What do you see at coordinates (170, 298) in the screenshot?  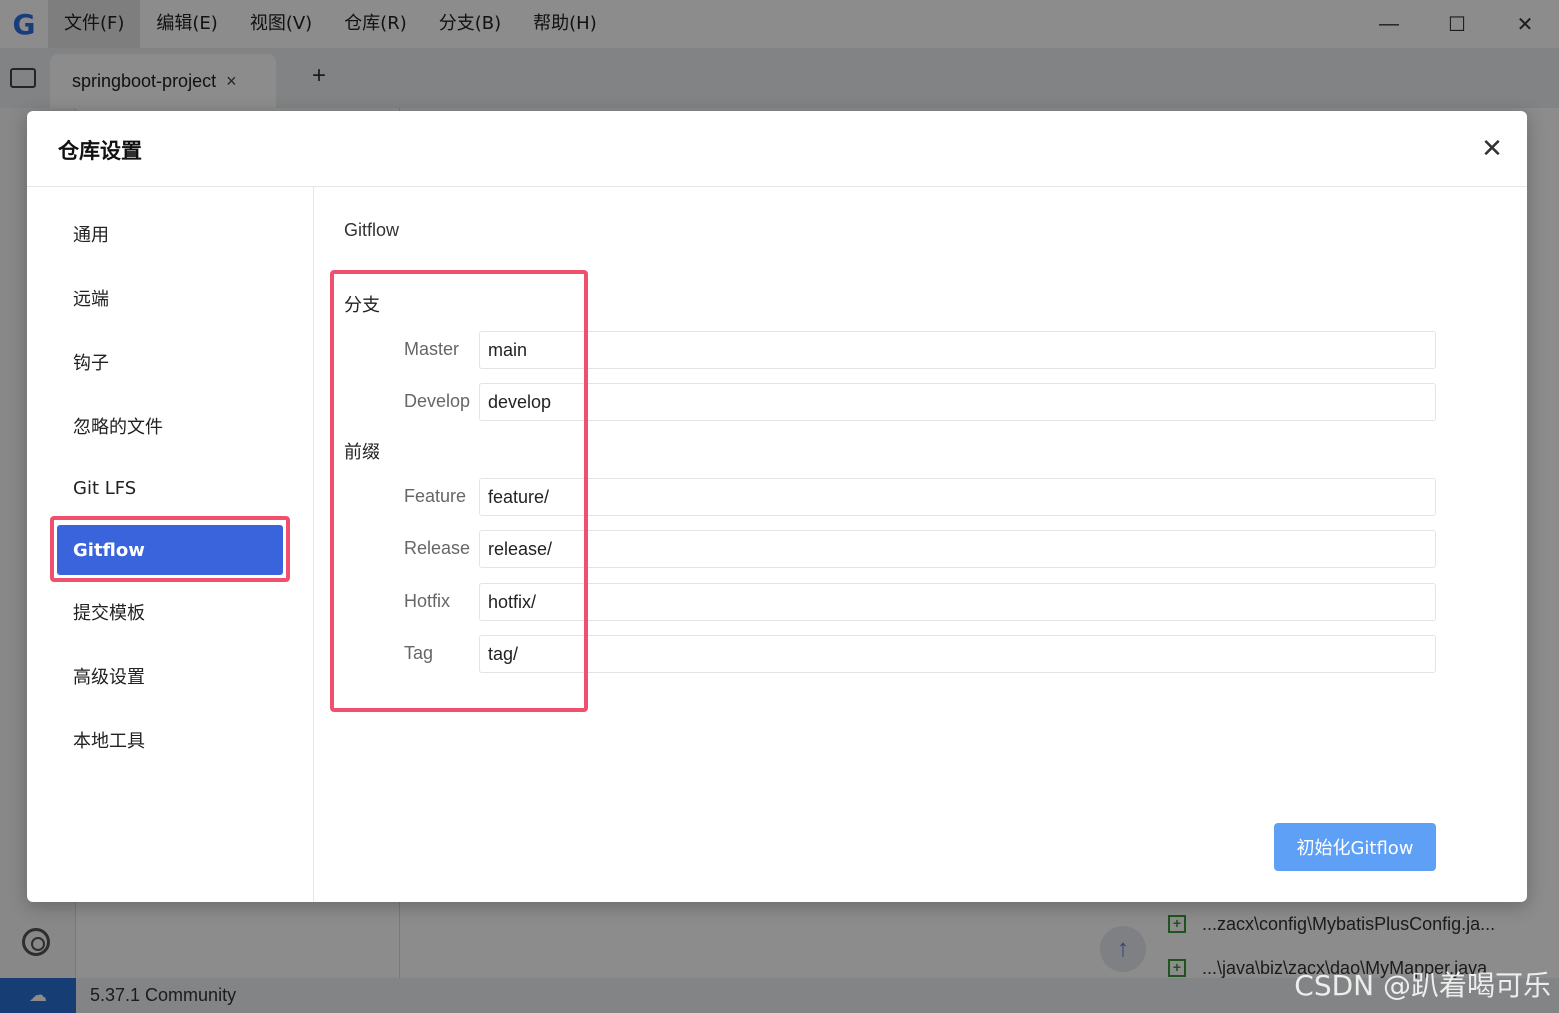 I see `nav-remote: 远端` at bounding box center [170, 298].